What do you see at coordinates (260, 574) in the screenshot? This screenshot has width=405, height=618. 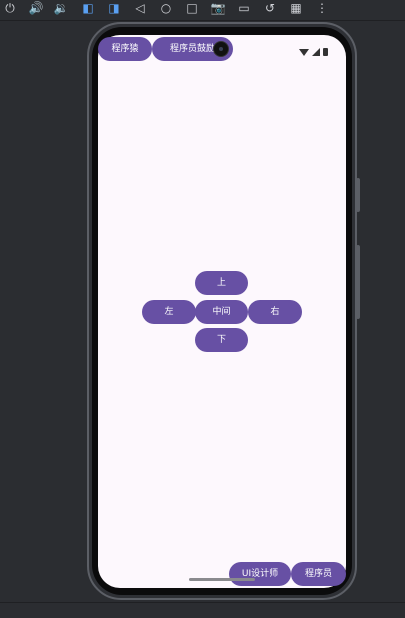 I see `bottom-left-button: UI设计师` at bounding box center [260, 574].